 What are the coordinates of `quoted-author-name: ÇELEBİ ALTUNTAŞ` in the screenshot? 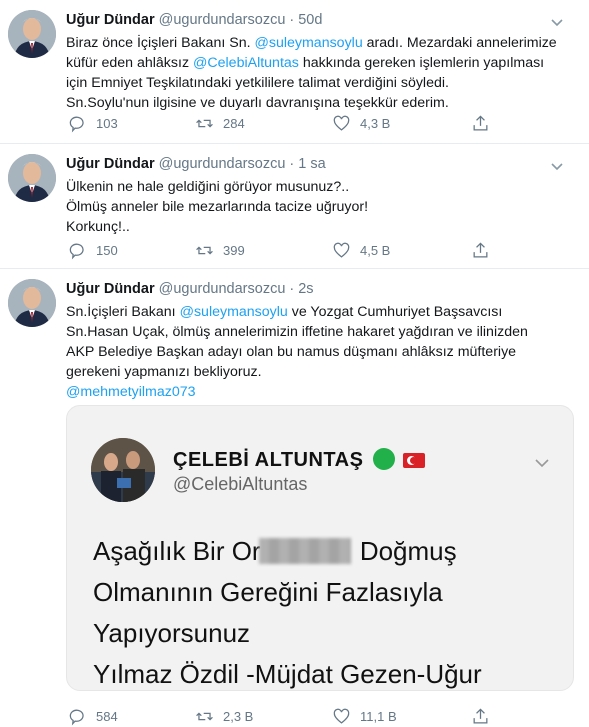 It's located at (299, 460).